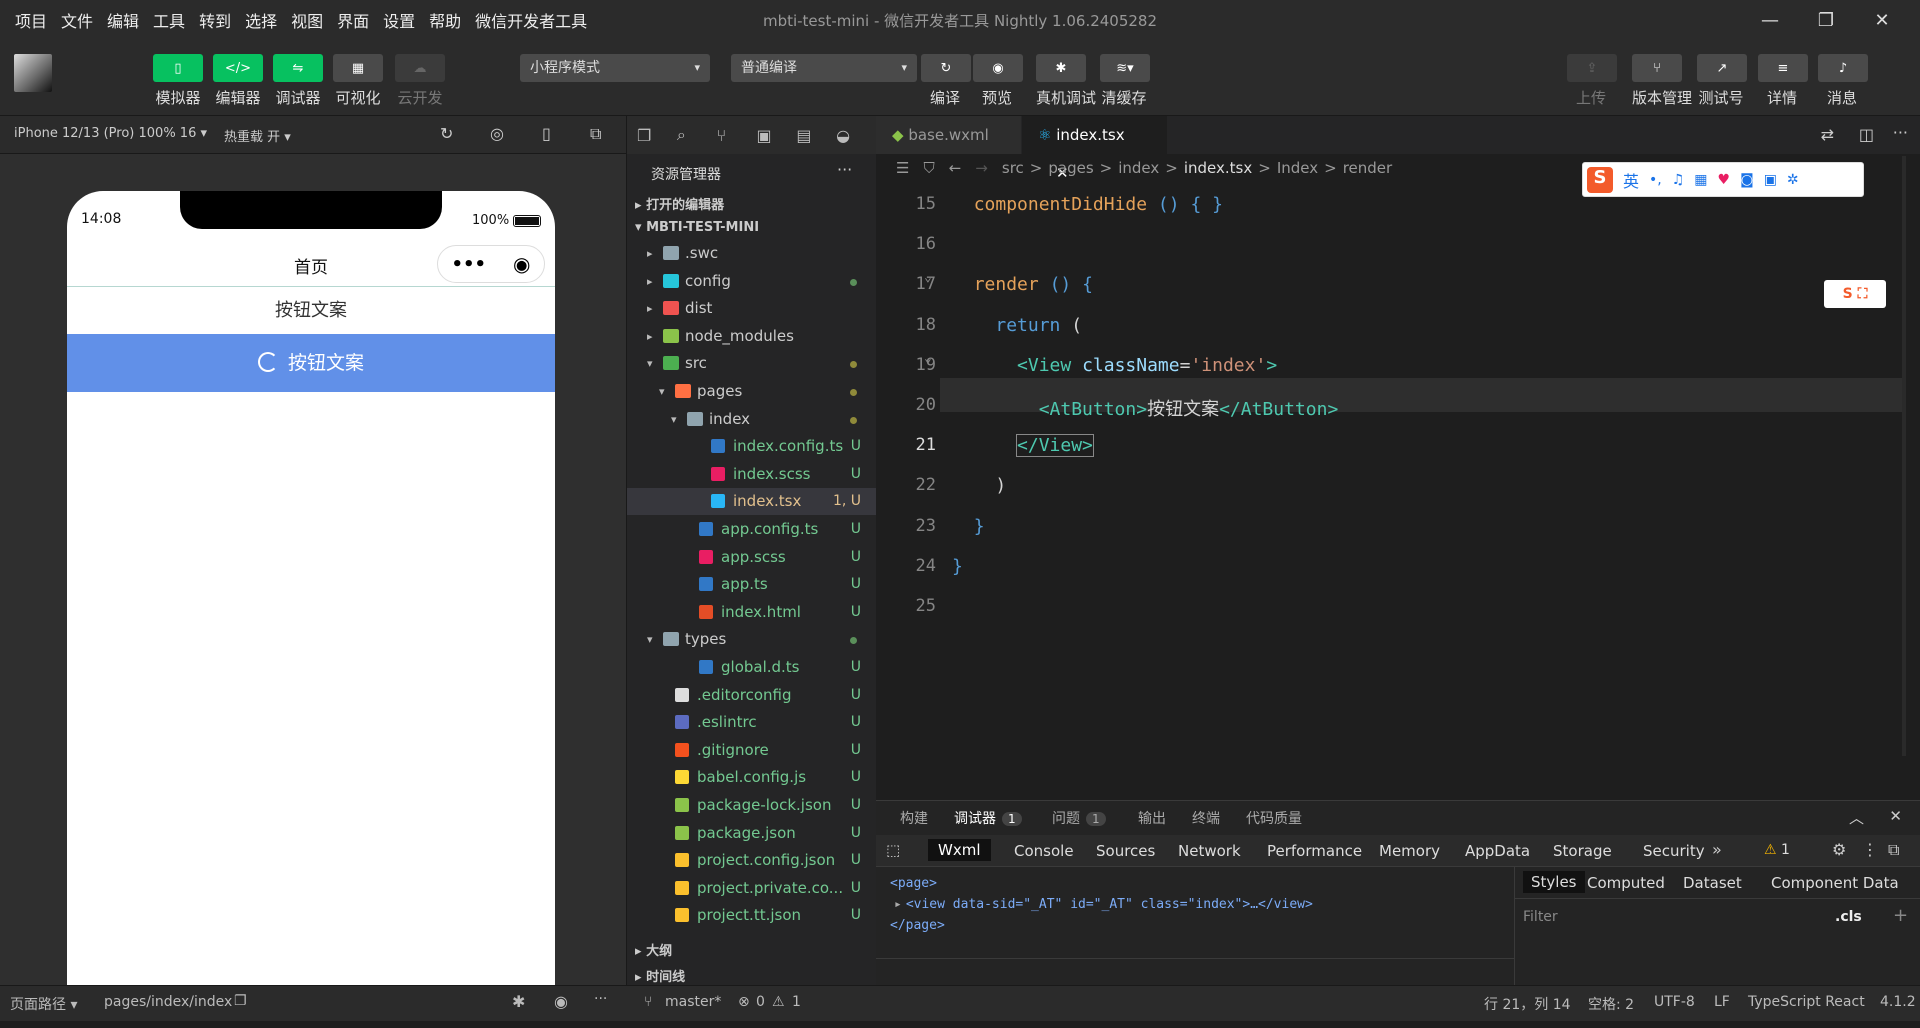 This screenshot has height=1028, width=1920. What do you see at coordinates (595, 134) in the screenshot?
I see `popout-icon: ⧉` at bounding box center [595, 134].